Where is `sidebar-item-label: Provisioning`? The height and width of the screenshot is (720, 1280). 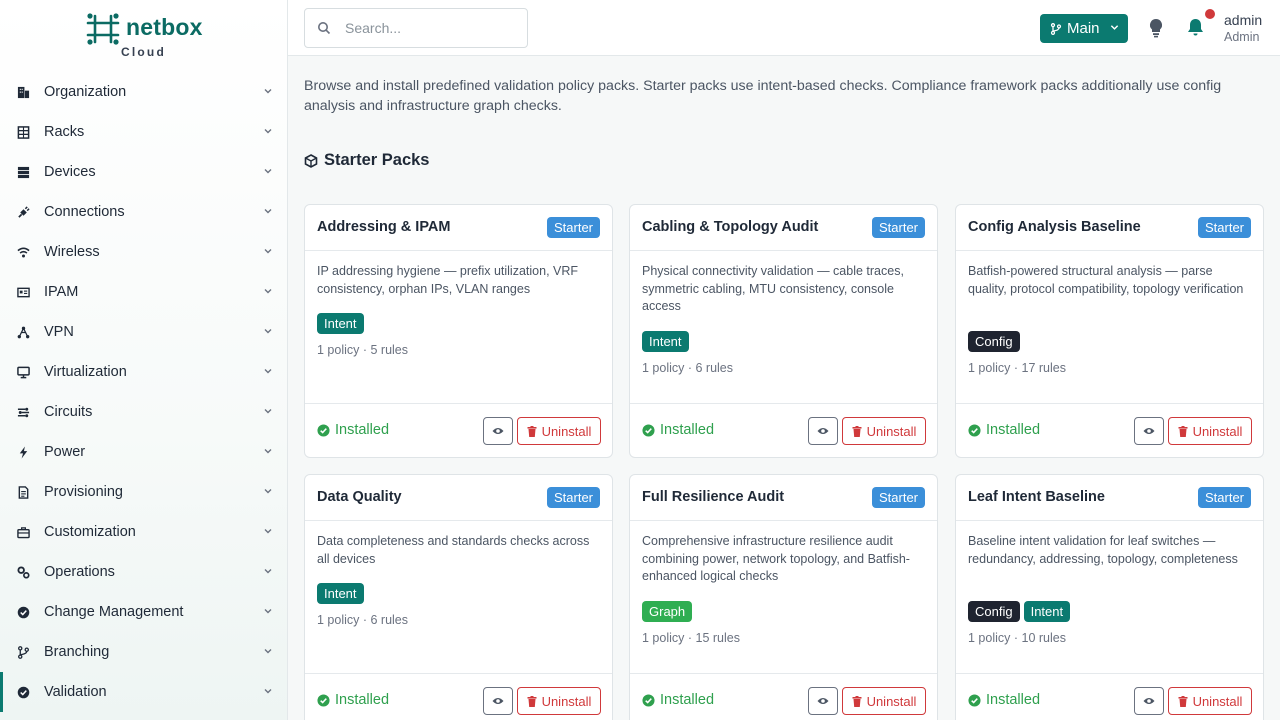 sidebar-item-label: Provisioning is located at coordinates (83, 492).